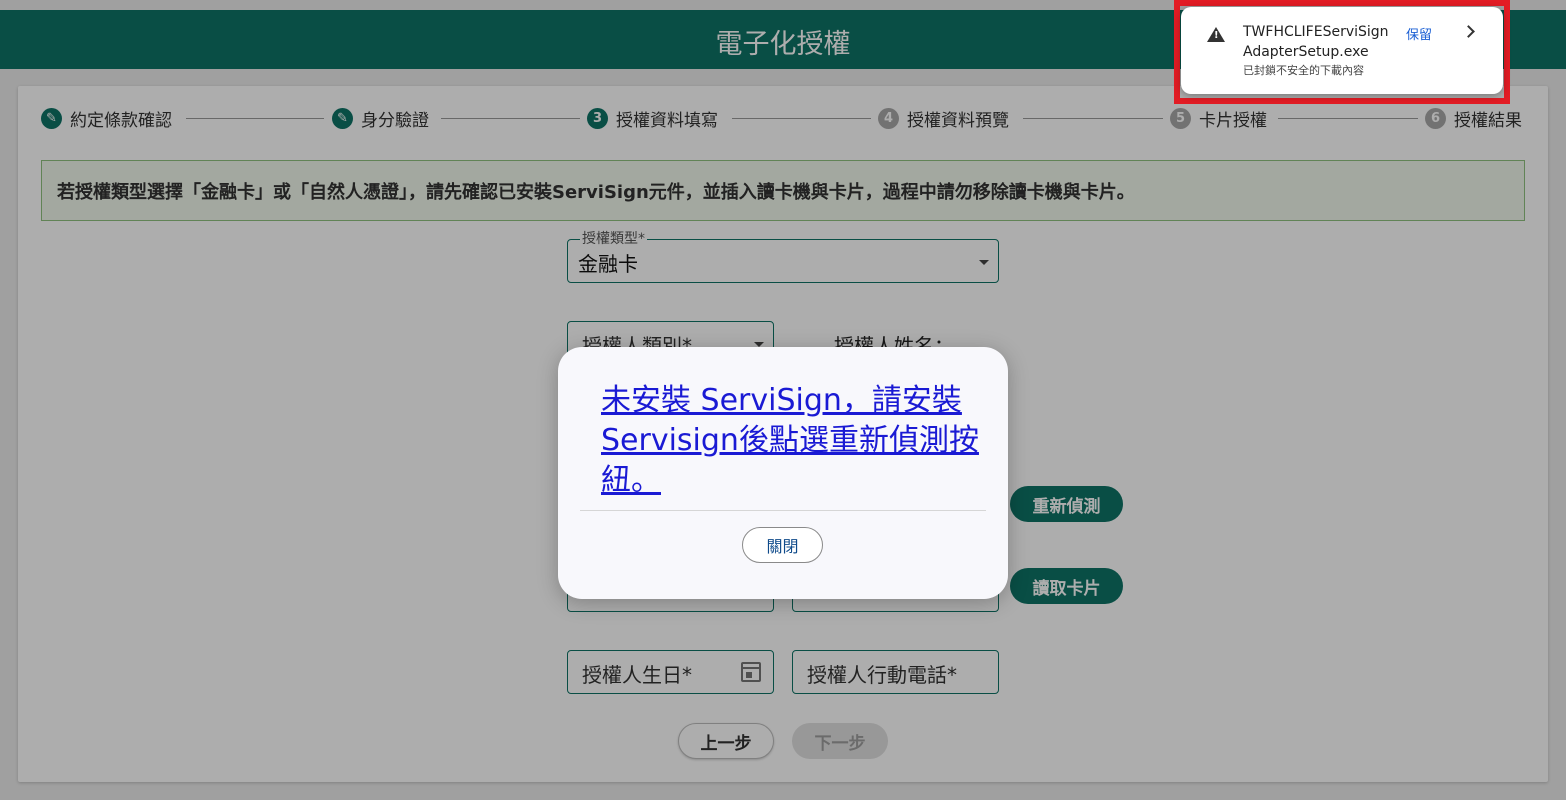  I want to click on install-servisign-link: 未安裝 ServiSign，請安裝Servisign後點選重新偵測按紐。, so click(791, 441).